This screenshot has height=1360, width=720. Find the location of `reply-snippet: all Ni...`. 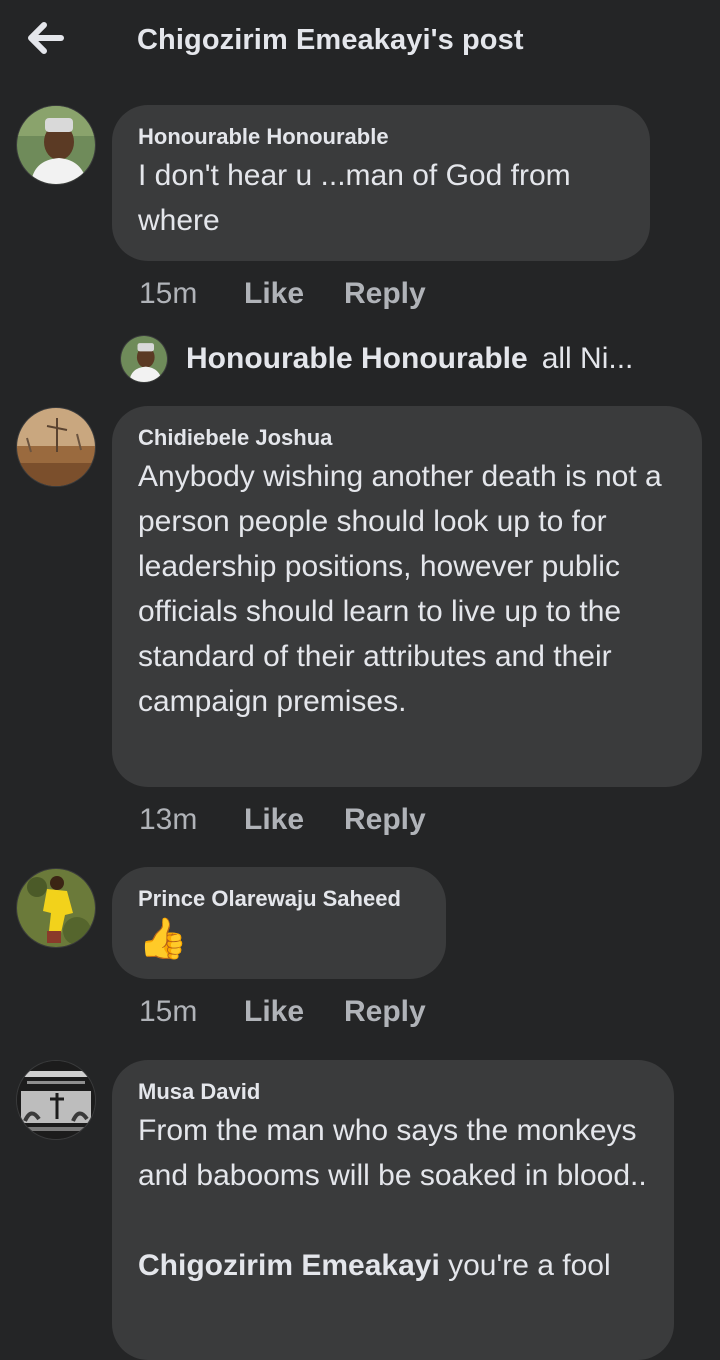

reply-snippet: all Ni... is located at coordinates (587, 358).